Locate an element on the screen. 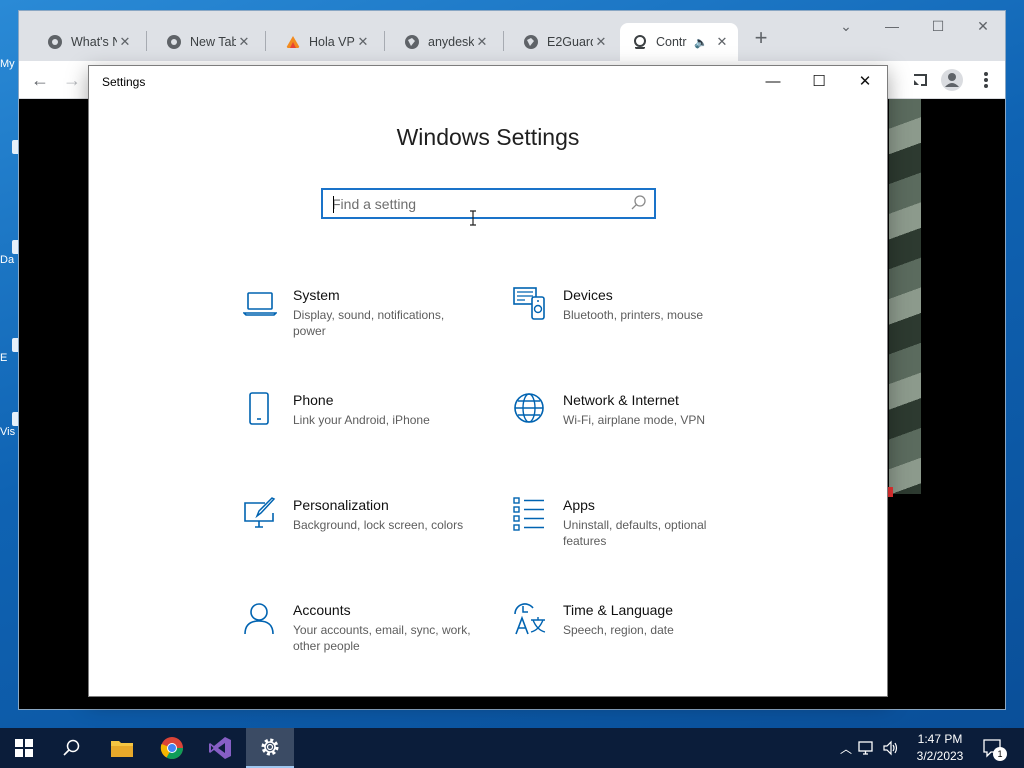  tab-e2guardian: E2Guardia ✕ is located at coordinates (561, 42).